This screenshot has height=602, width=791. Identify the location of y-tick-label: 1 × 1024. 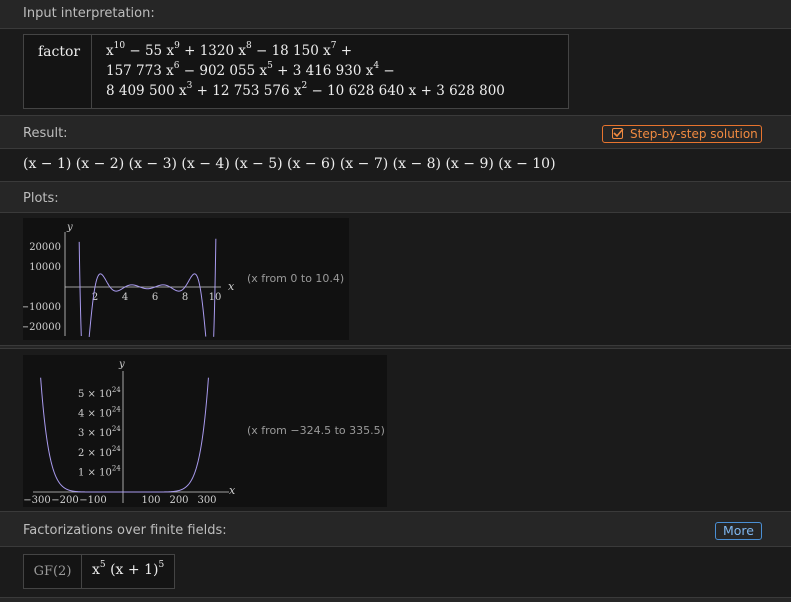
(99, 471).